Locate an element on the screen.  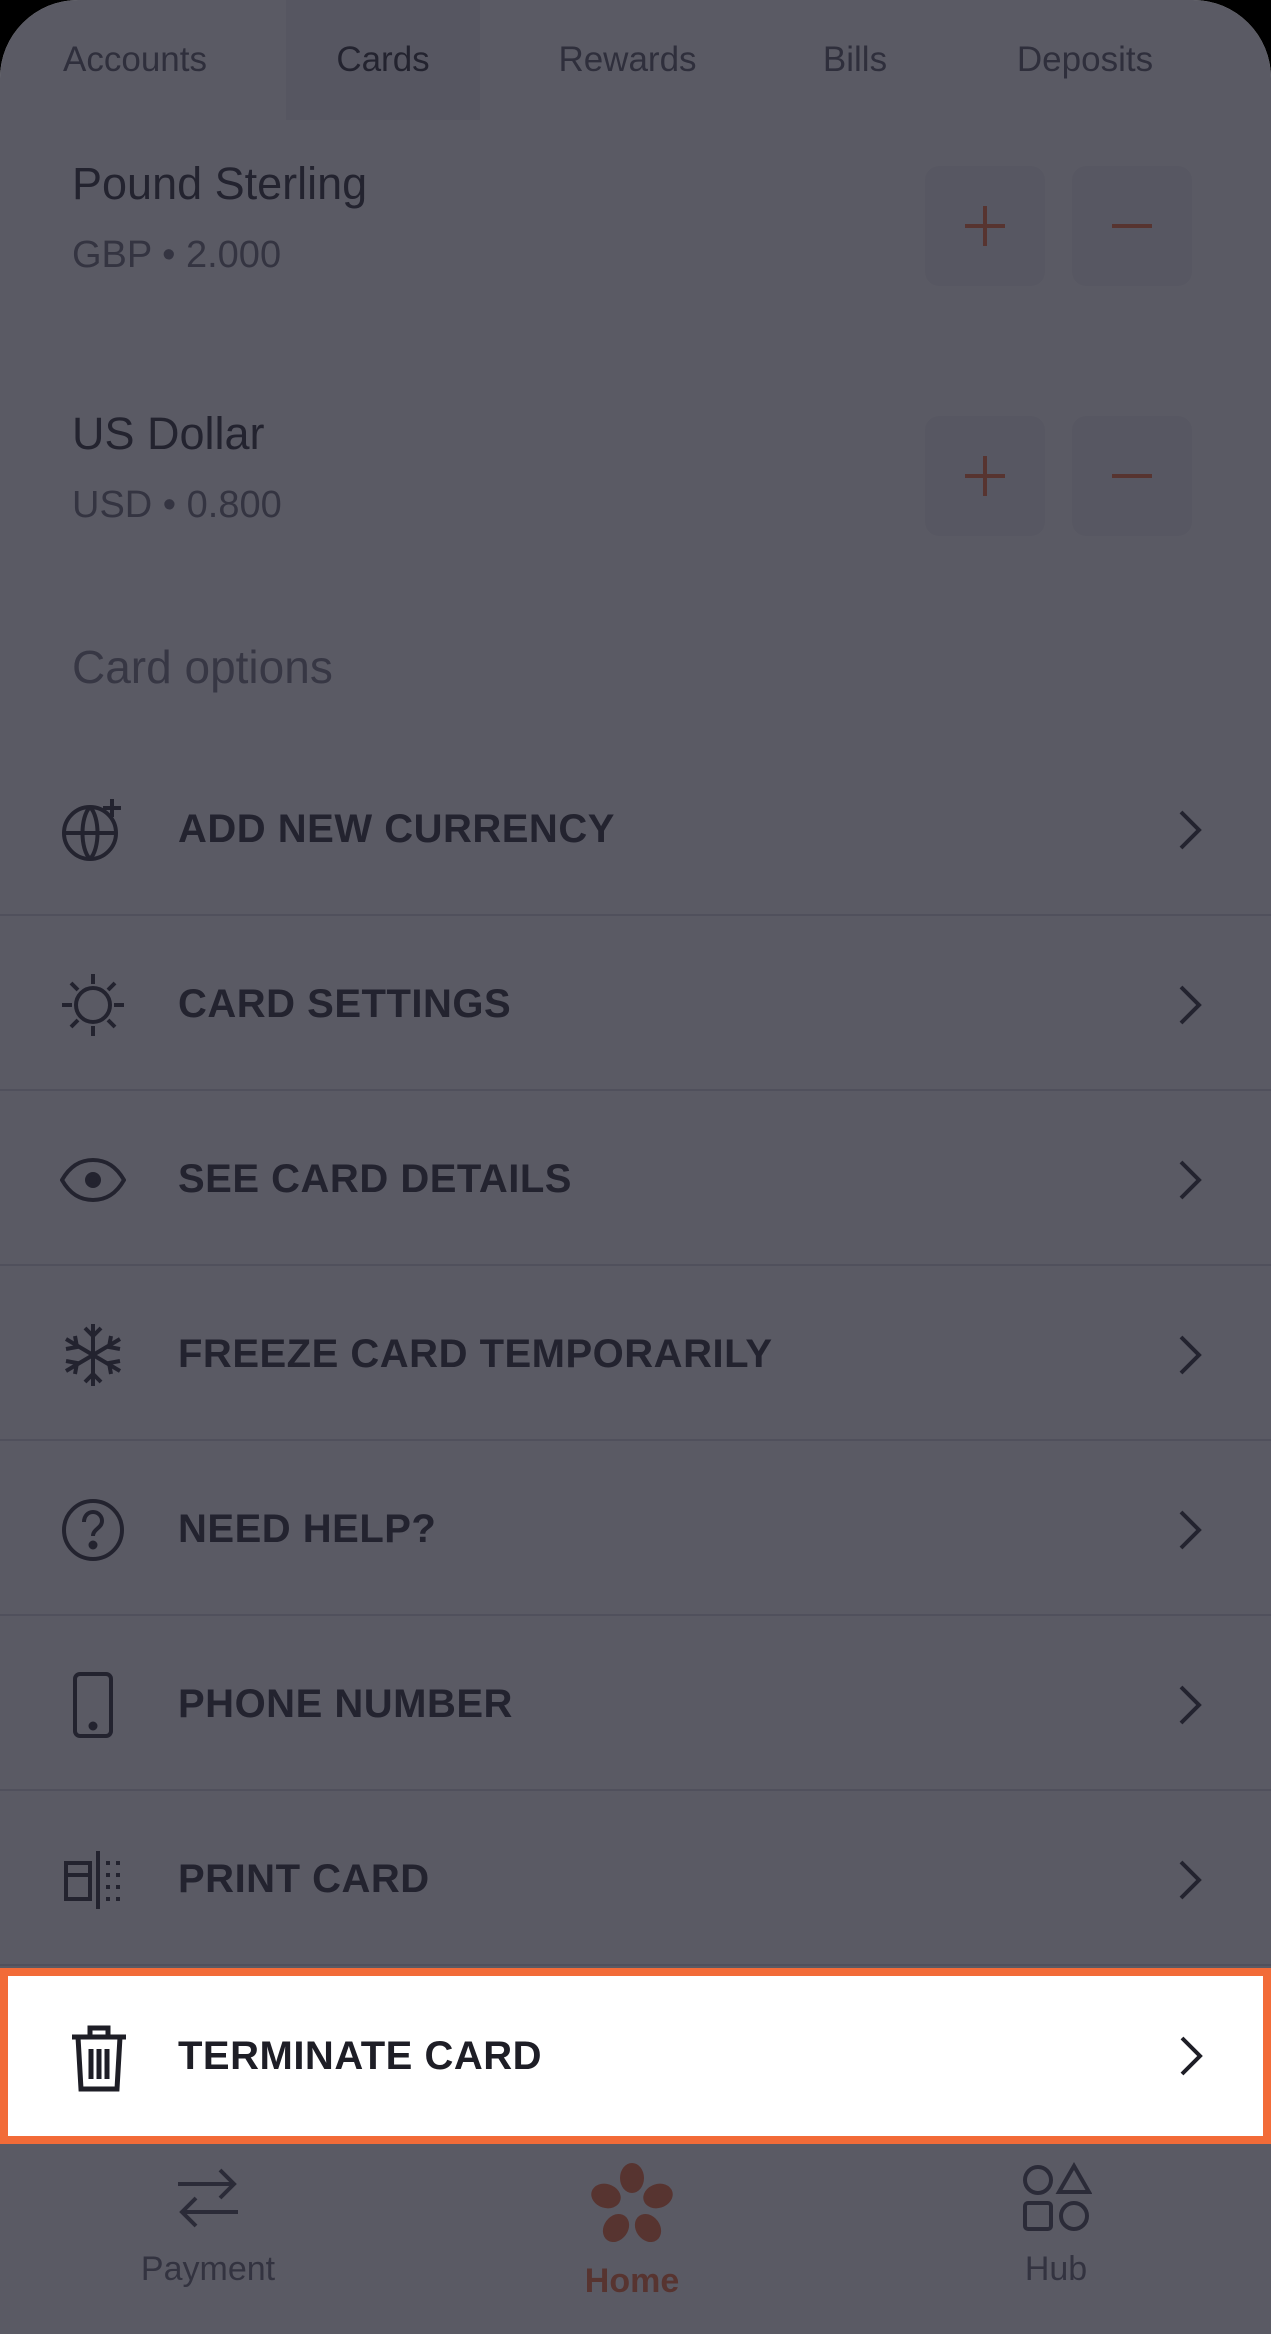
nav-home: Home is located at coordinates (632, 2247).